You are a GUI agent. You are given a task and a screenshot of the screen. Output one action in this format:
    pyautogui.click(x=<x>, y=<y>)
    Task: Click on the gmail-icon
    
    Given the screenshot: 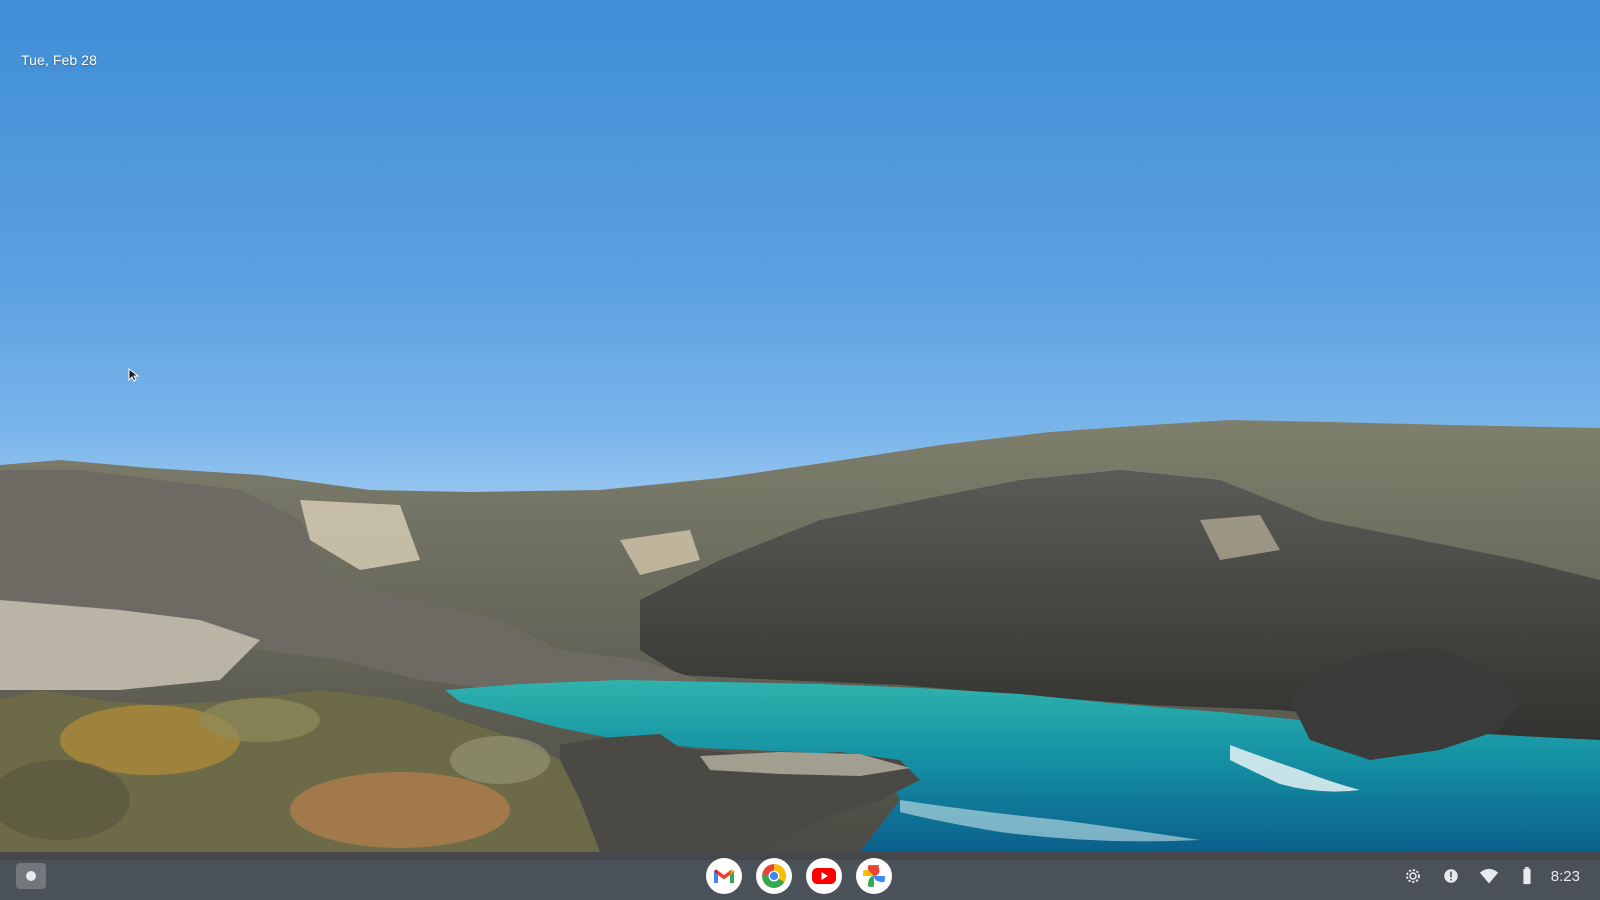 What is the action you would take?
    pyautogui.click(x=724, y=876)
    